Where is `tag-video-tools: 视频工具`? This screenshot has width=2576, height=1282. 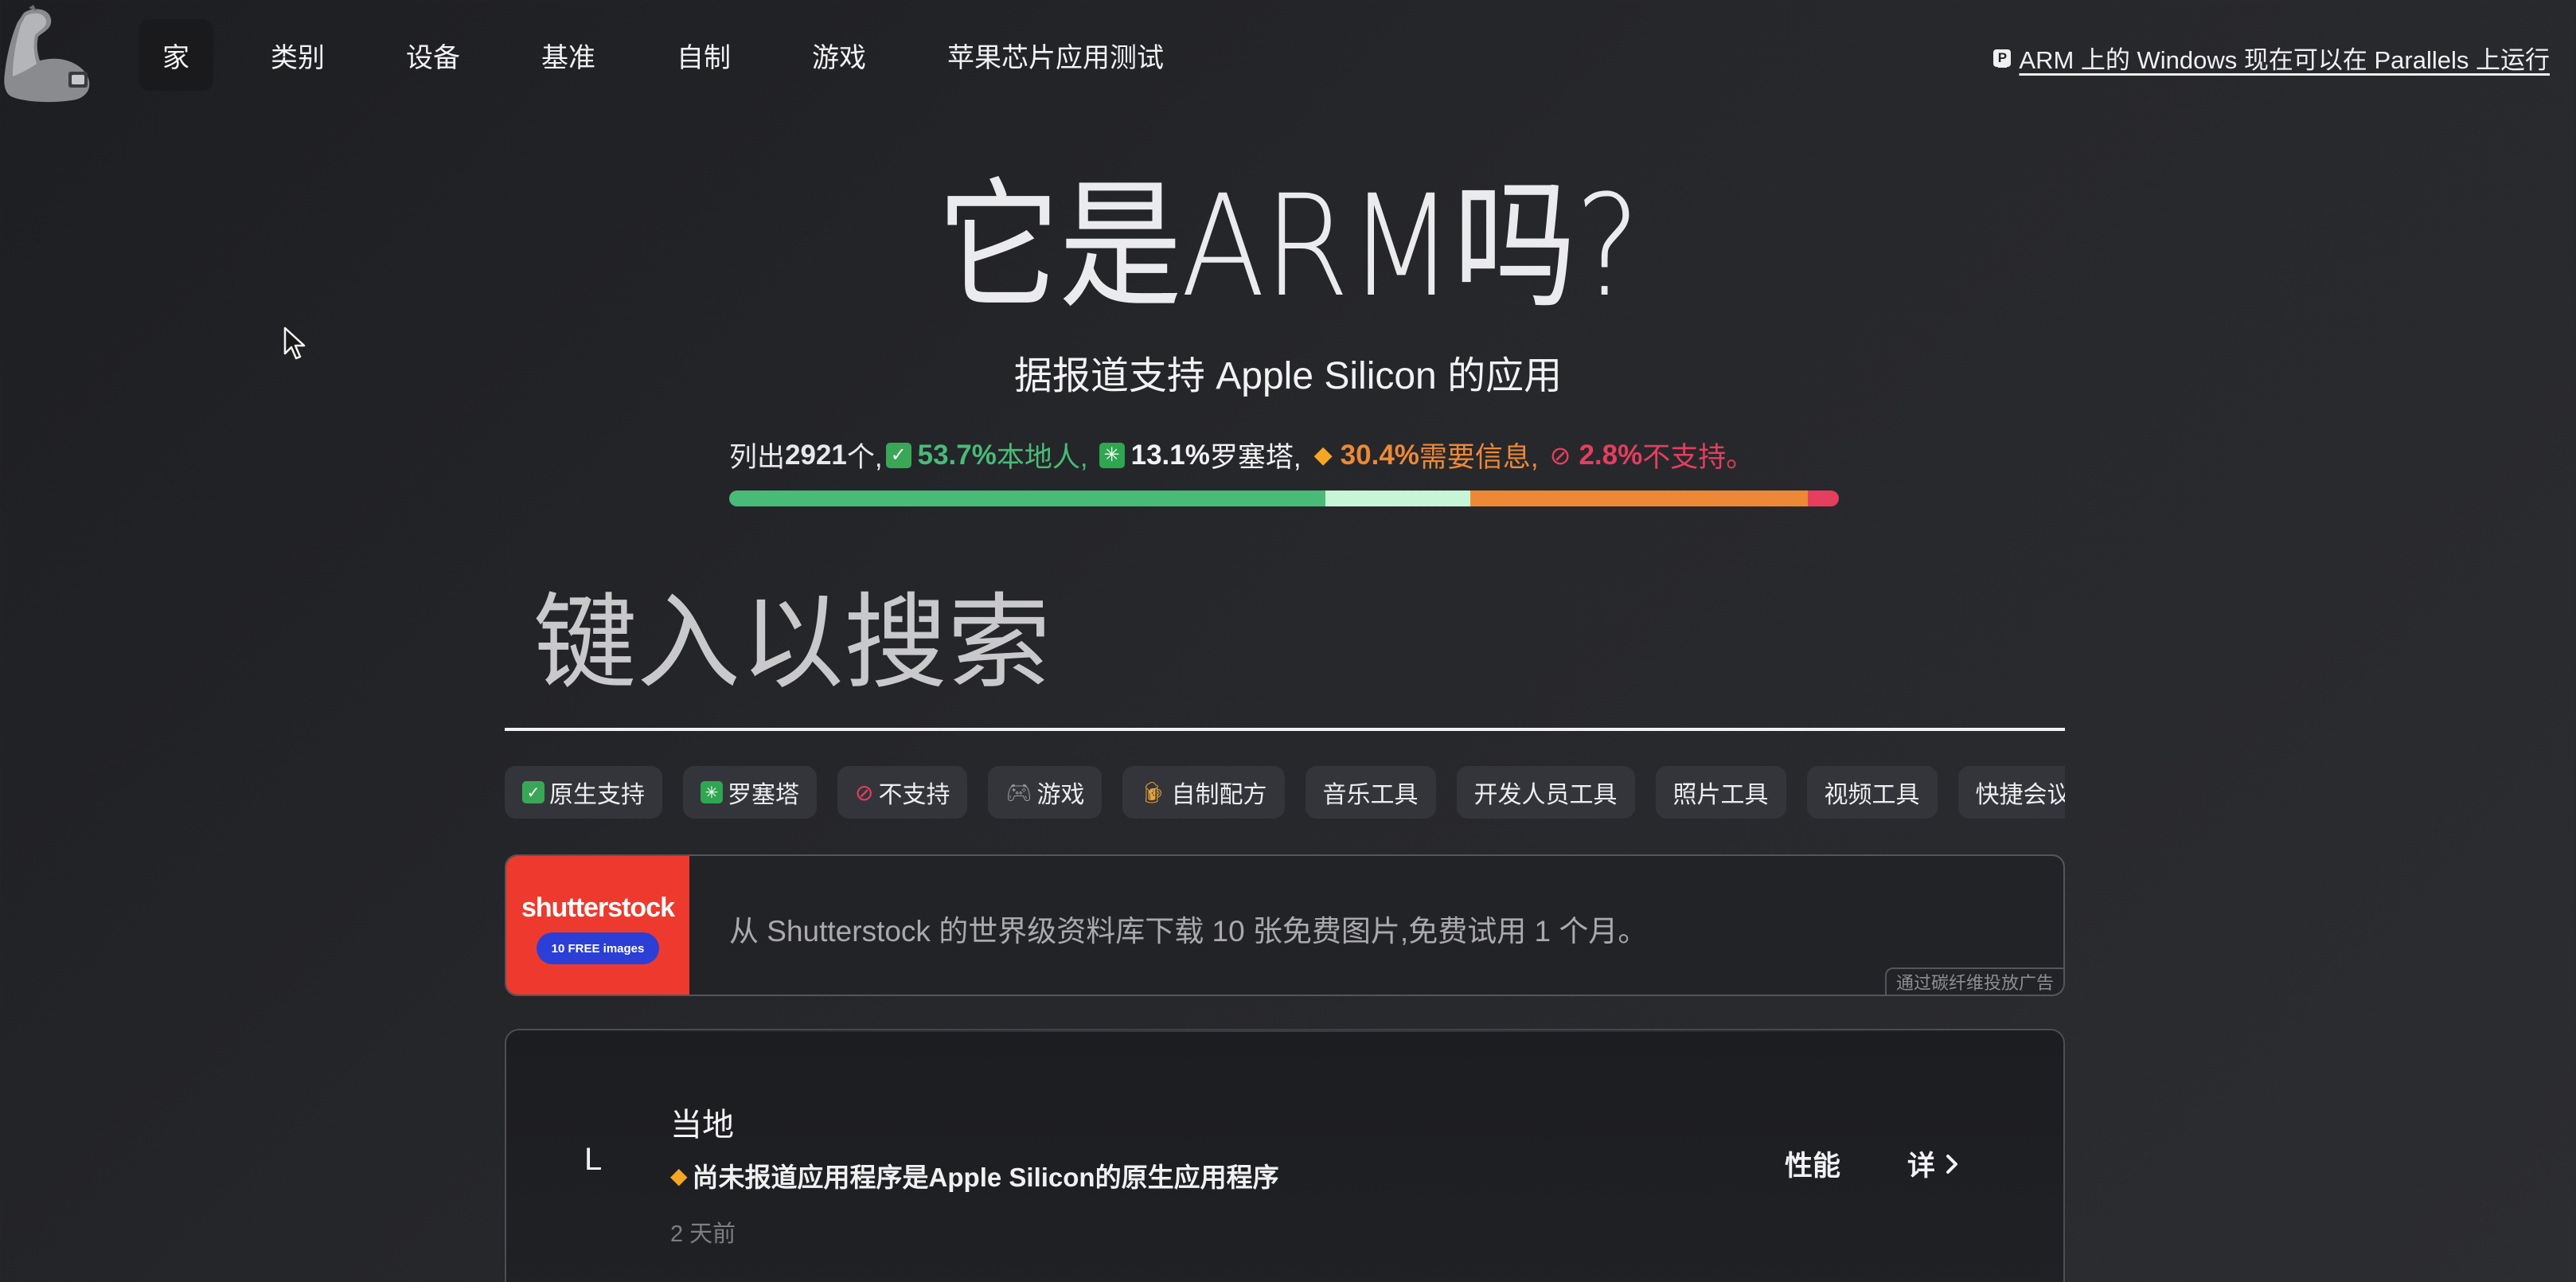 tag-video-tools: 视频工具 is located at coordinates (1872, 792).